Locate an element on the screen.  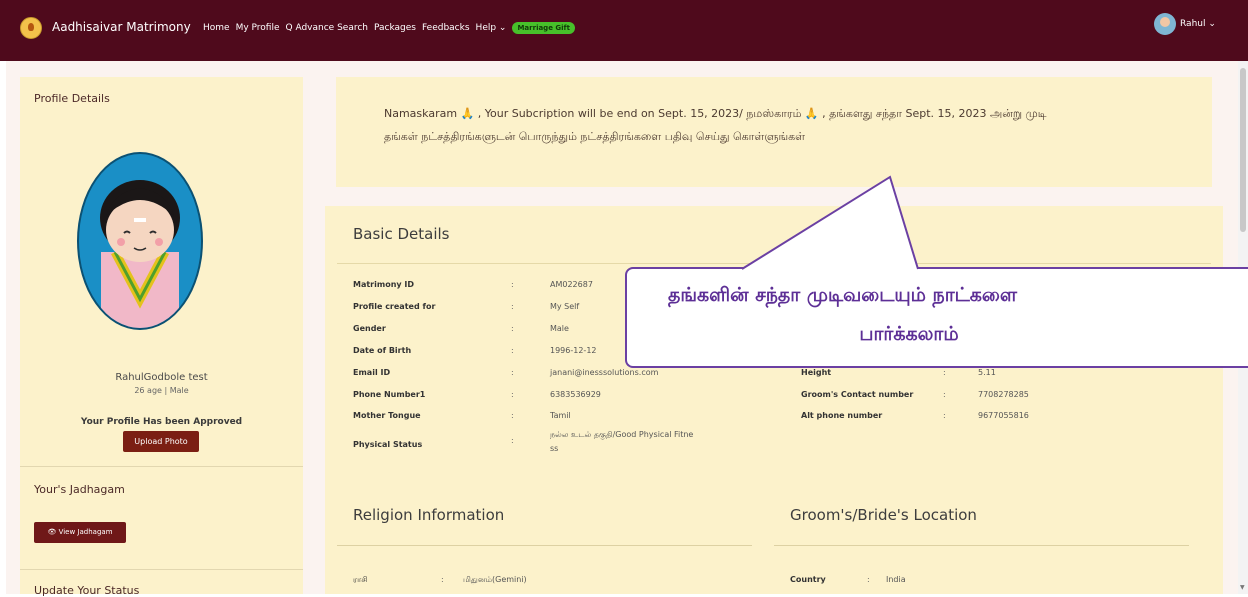
field-value: India is located at coordinates (896, 579).